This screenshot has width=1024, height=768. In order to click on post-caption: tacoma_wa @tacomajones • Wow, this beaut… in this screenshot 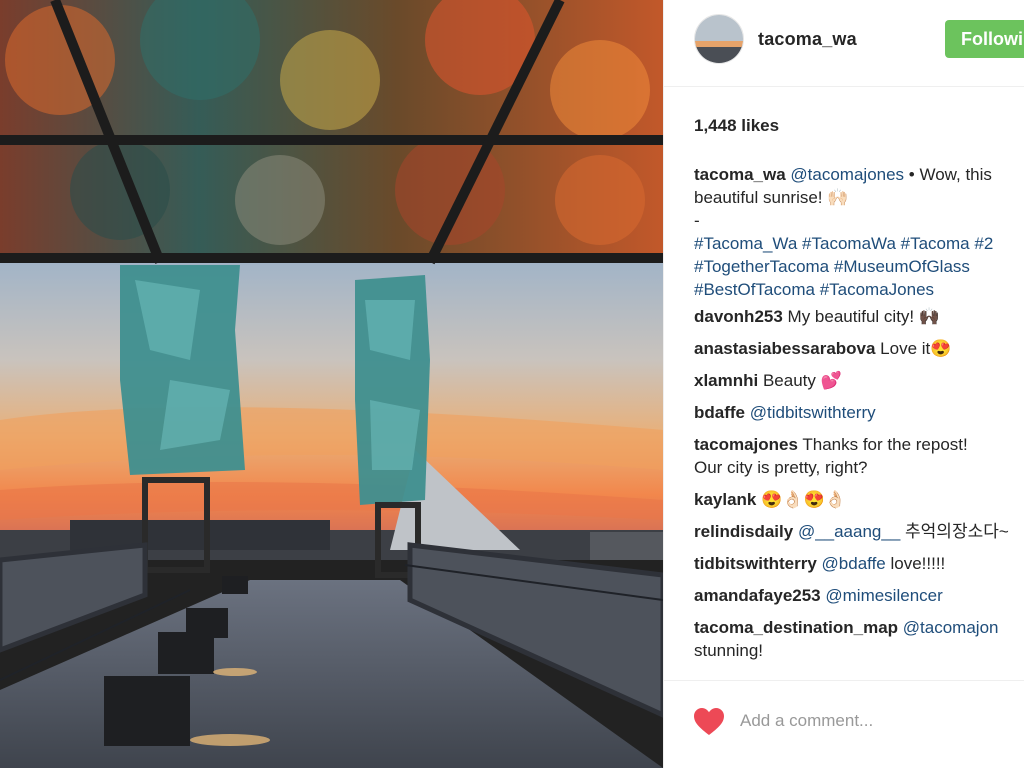, I will do `click(859, 232)`.